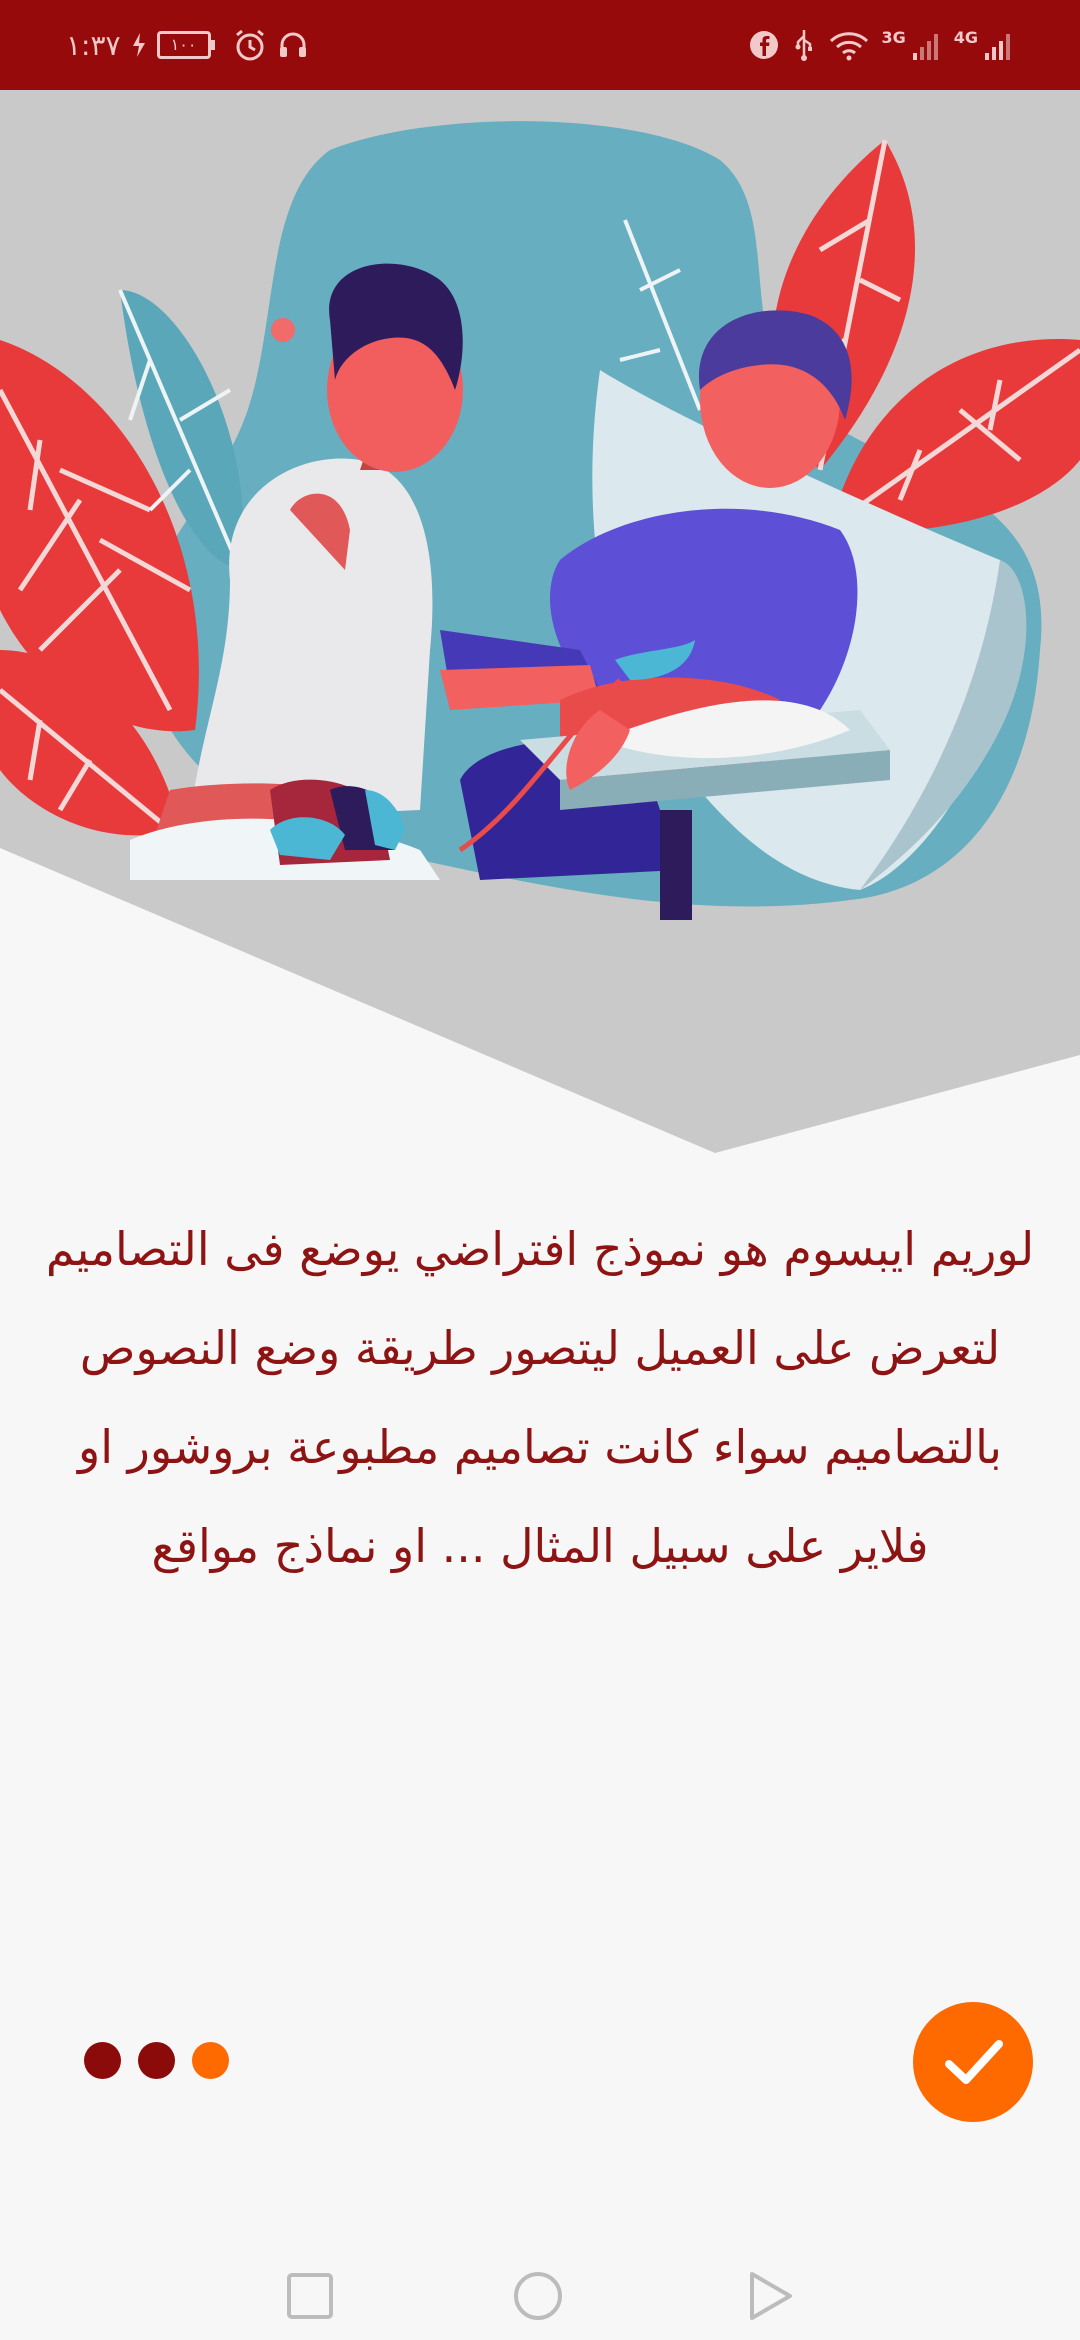  Describe the element at coordinates (310, 2296) in the screenshot. I see `recents-square-icon` at that location.